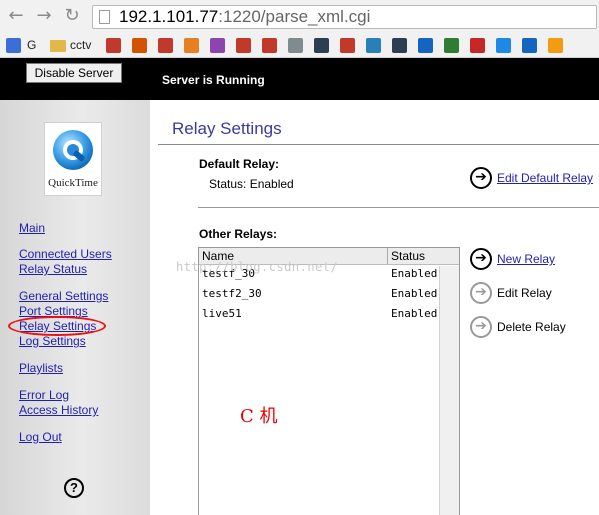 Image resolution: width=599 pixels, height=515 pixels. I want to click on server-bar: Disable Server Server is Running, so click(299, 79).